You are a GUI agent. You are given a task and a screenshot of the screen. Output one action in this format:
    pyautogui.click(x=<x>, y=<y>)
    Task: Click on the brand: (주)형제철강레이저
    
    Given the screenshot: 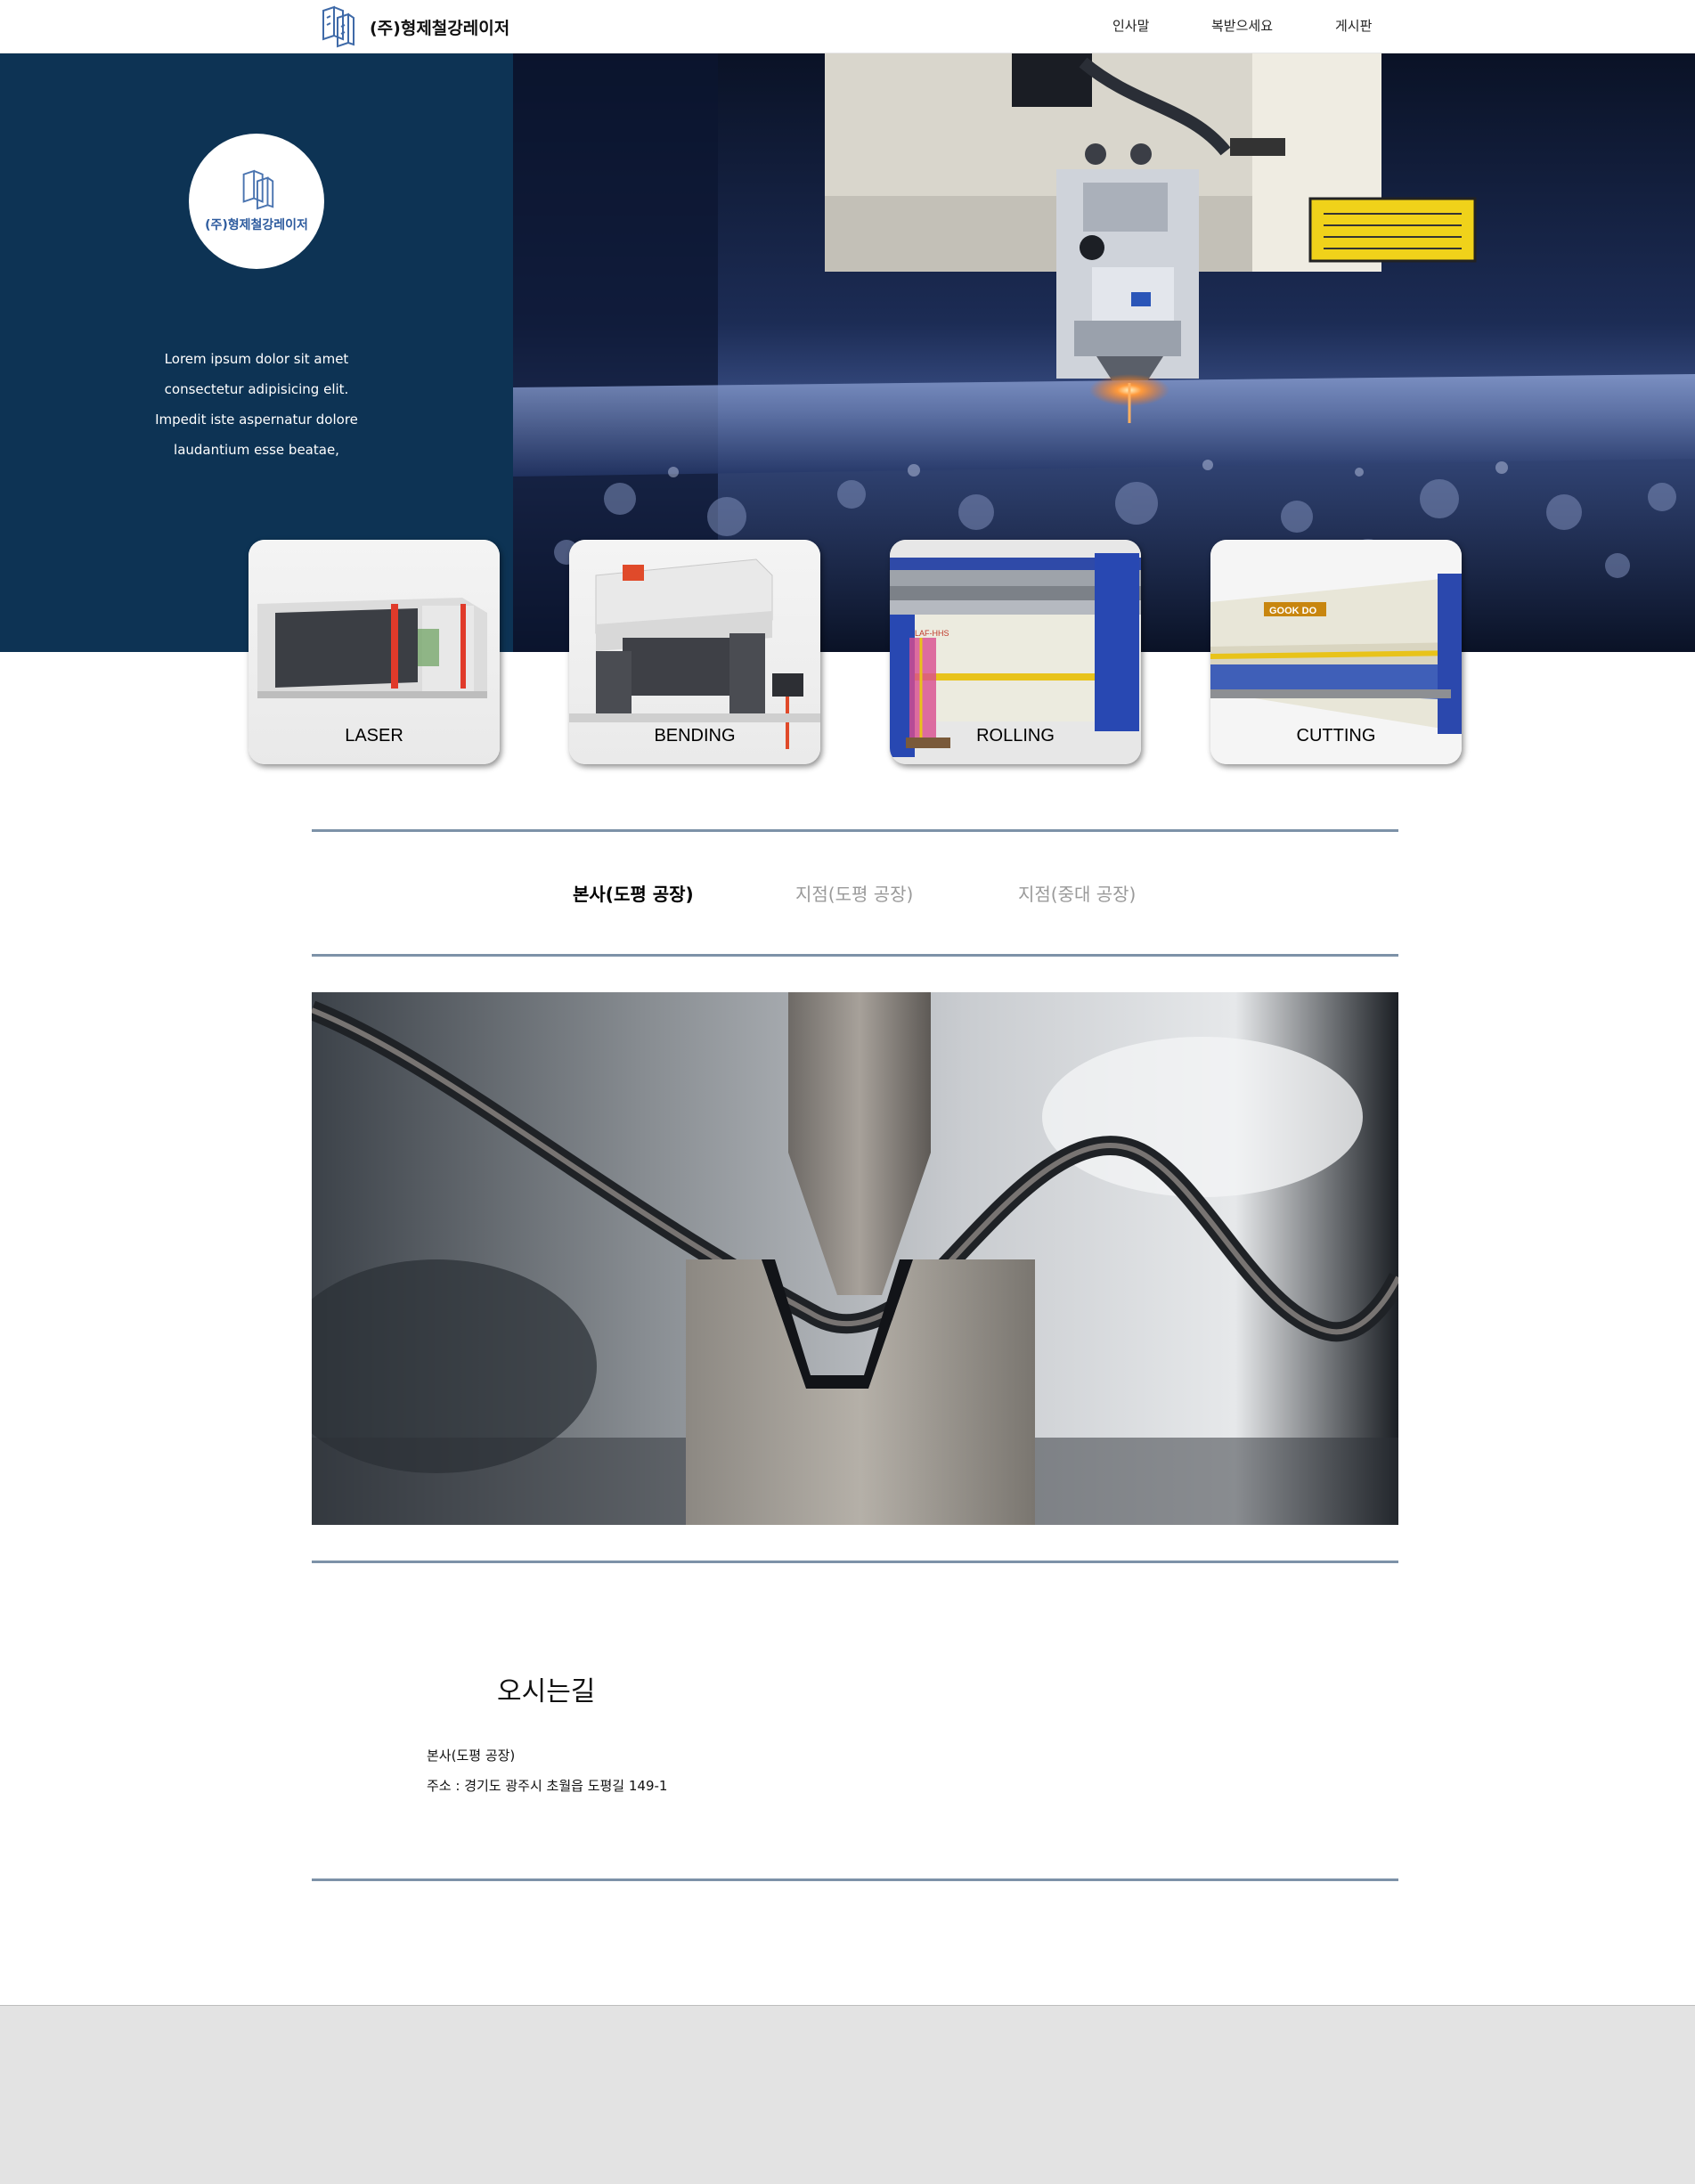 What is the action you would take?
    pyautogui.click(x=413, y=26)
    